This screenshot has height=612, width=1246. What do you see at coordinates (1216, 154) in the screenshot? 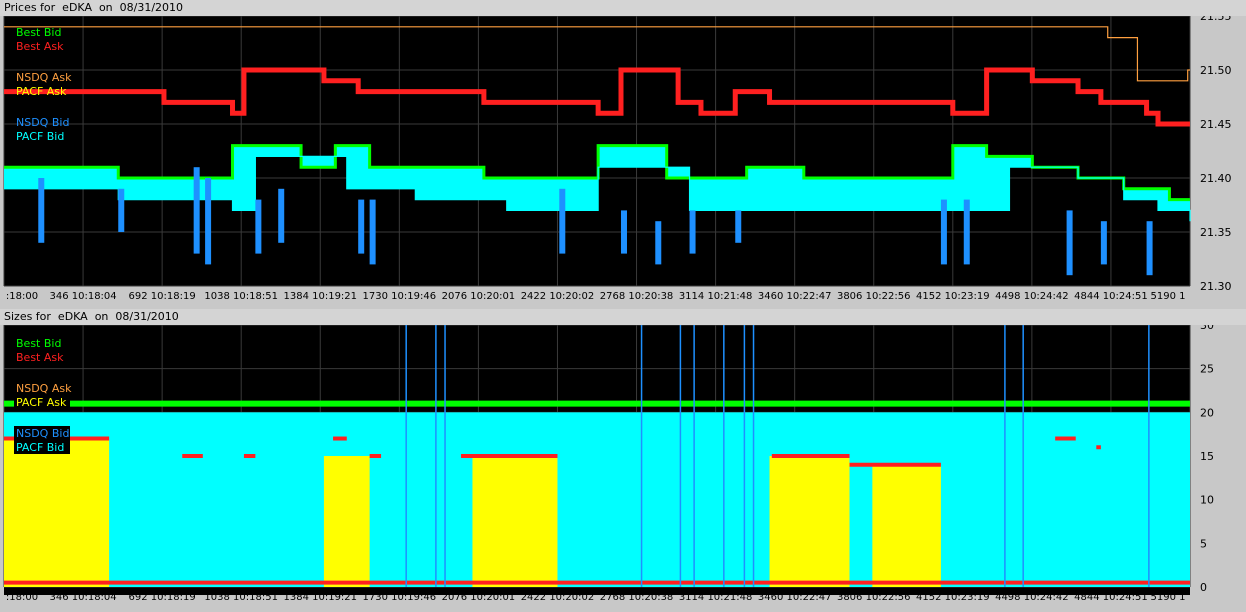
I see `prices-y-axis: 21.55 21.50 21.45 21.40 21.35 21.30` at bounding box center [1216, 154].